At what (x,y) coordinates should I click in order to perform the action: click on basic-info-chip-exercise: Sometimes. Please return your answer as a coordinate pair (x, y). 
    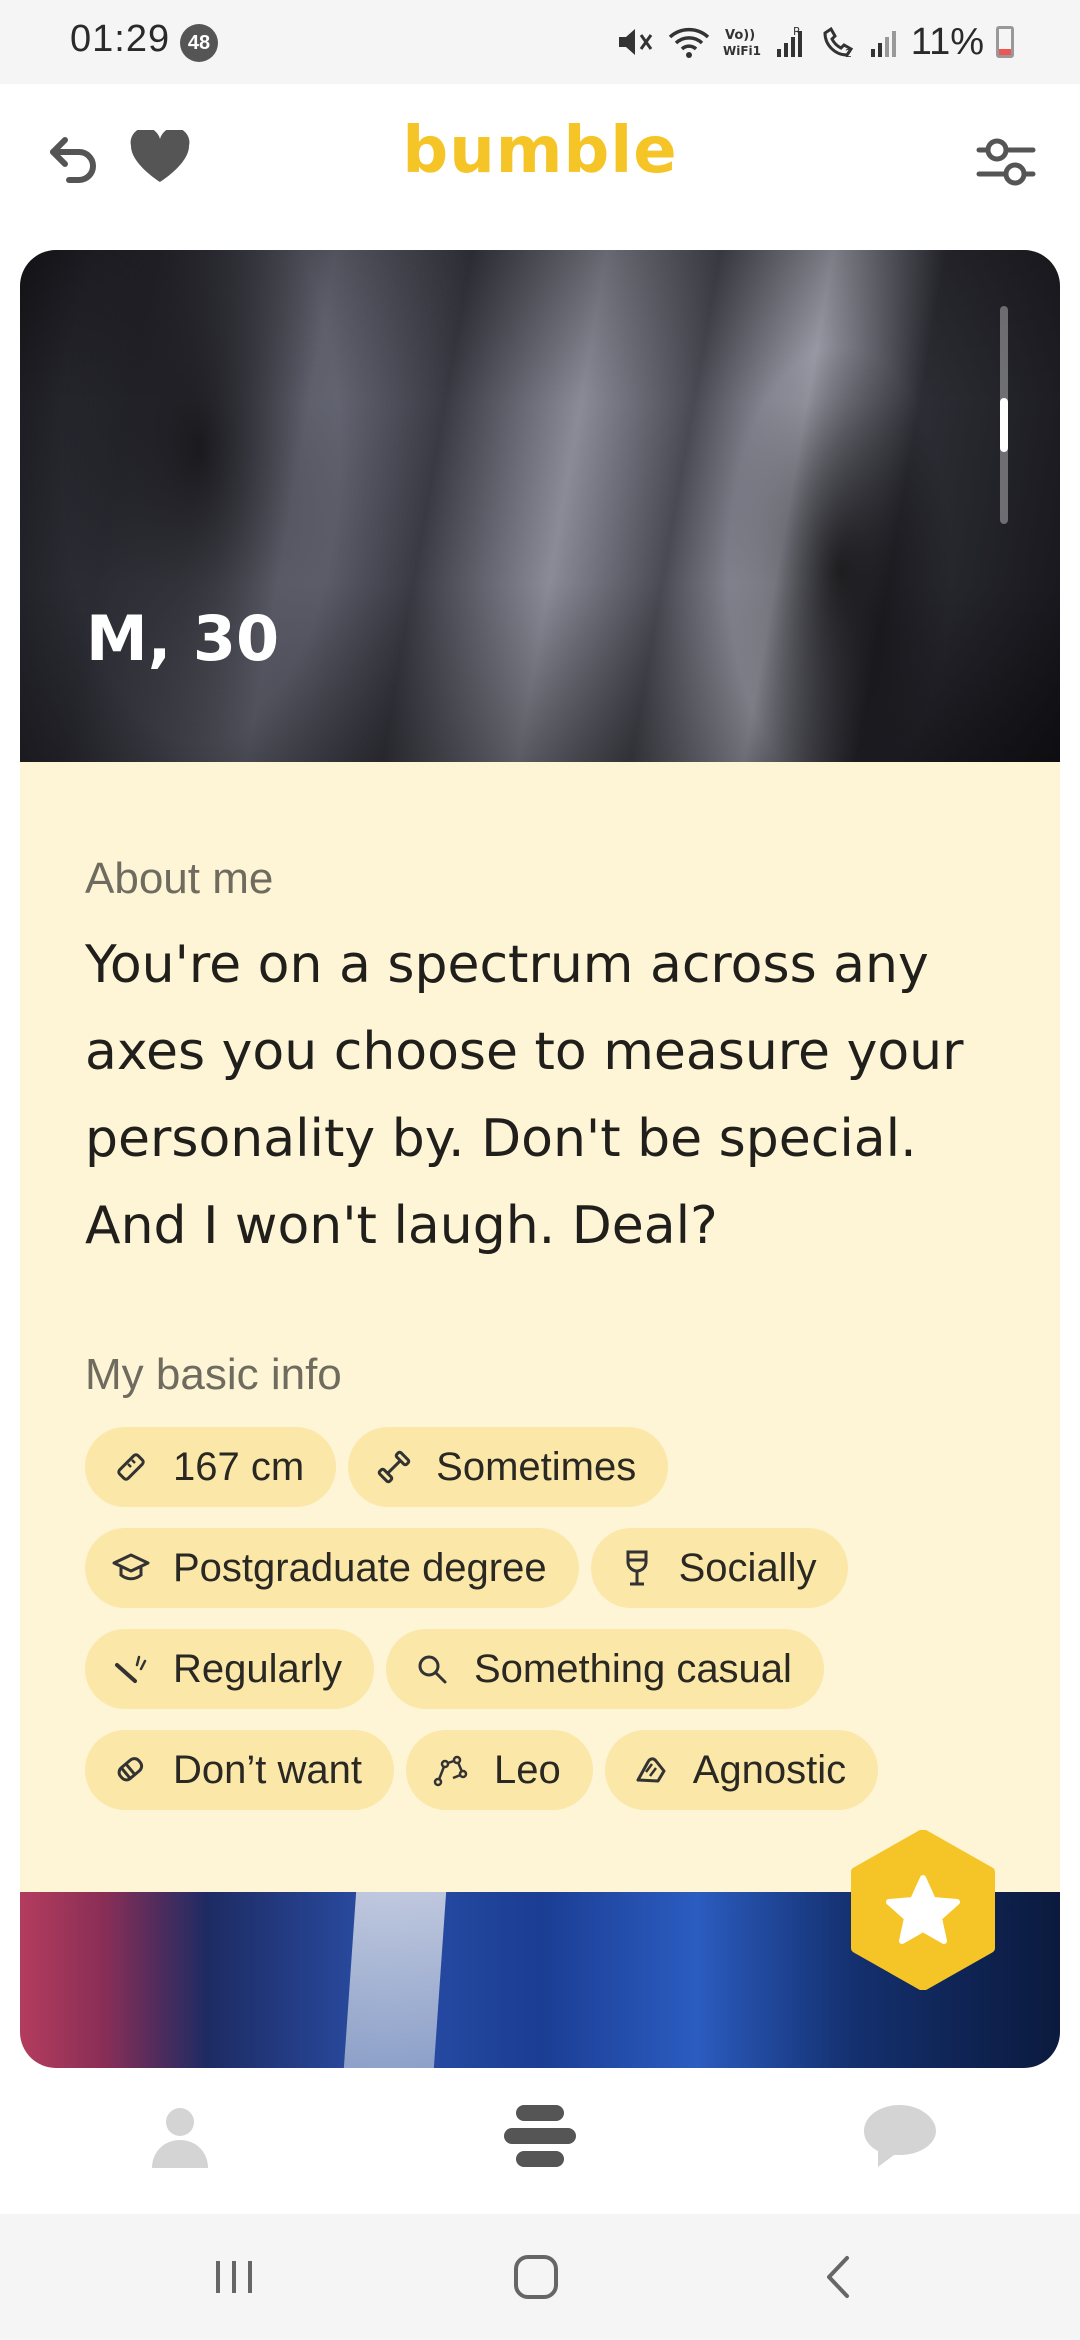
    Looking at the image, I should click on (508, 1467).